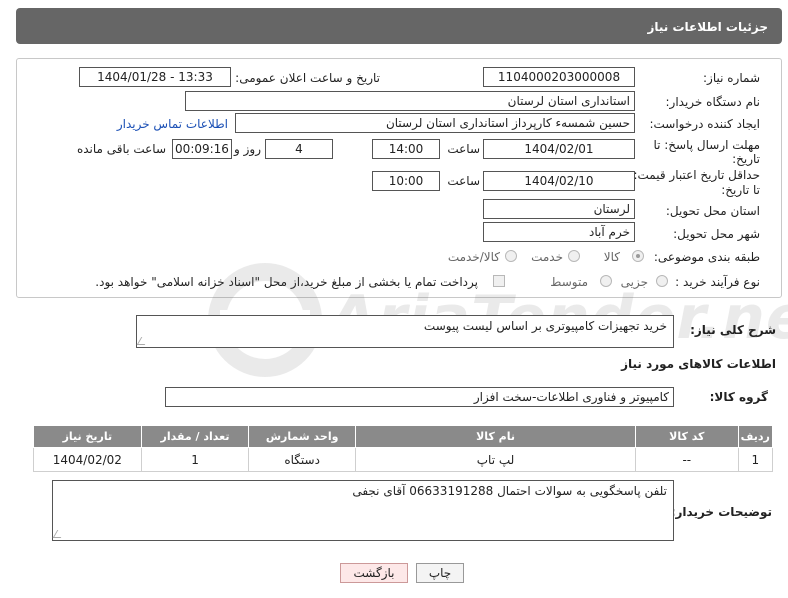  Describe the element at coordinates (406, 181) in the screenshot. I see `price-time-field: 10:00` at that location.